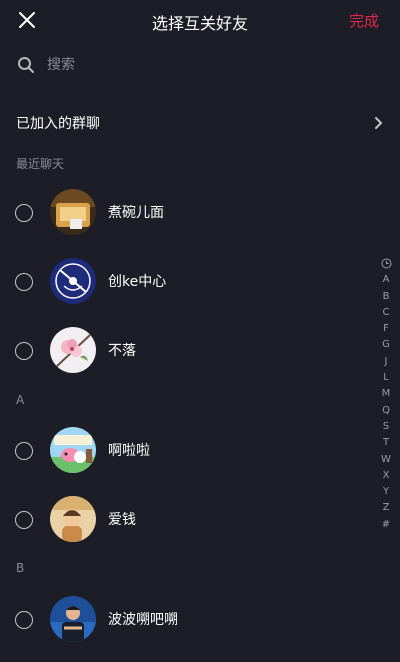 This screenshot has width=400, height=662. I want to click on contact-row: 波波嗍吧嗍, so click(185, 621).